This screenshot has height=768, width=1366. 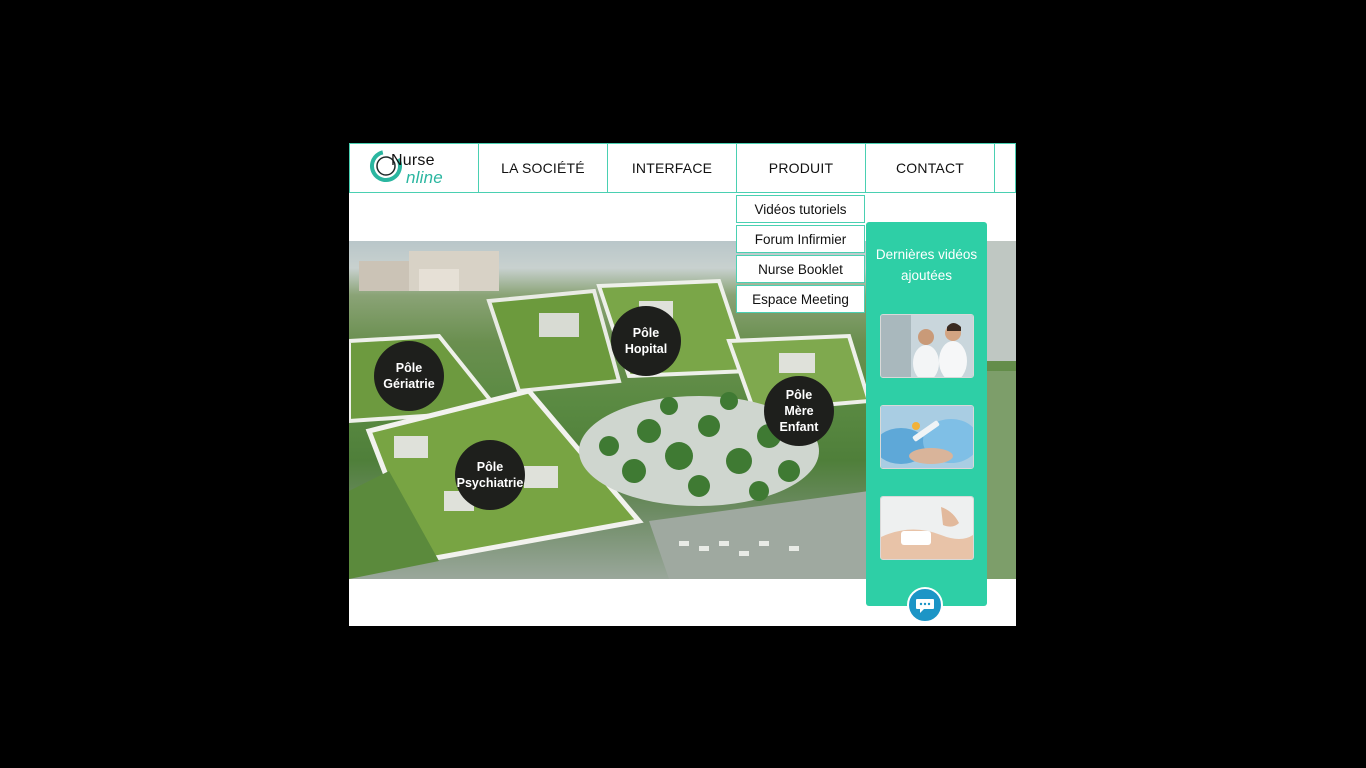 What do you see at coordinates (930, 168) in the screenshot?
I see `nav-item-contact: CONTACT` at bounding box center [930, 168].